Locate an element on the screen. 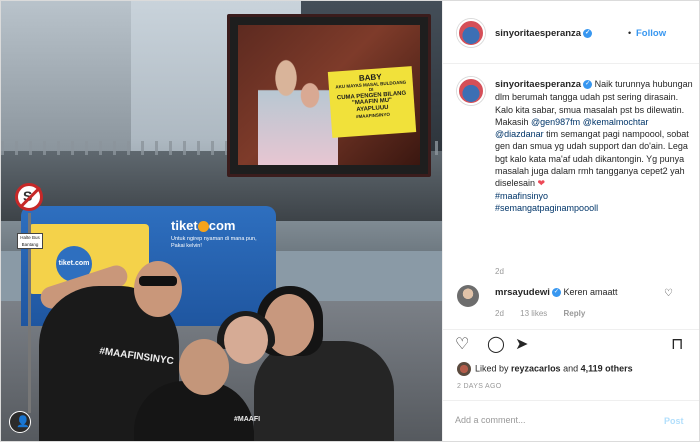  save-icon: ⊓ is located at coordinates (677, 345).